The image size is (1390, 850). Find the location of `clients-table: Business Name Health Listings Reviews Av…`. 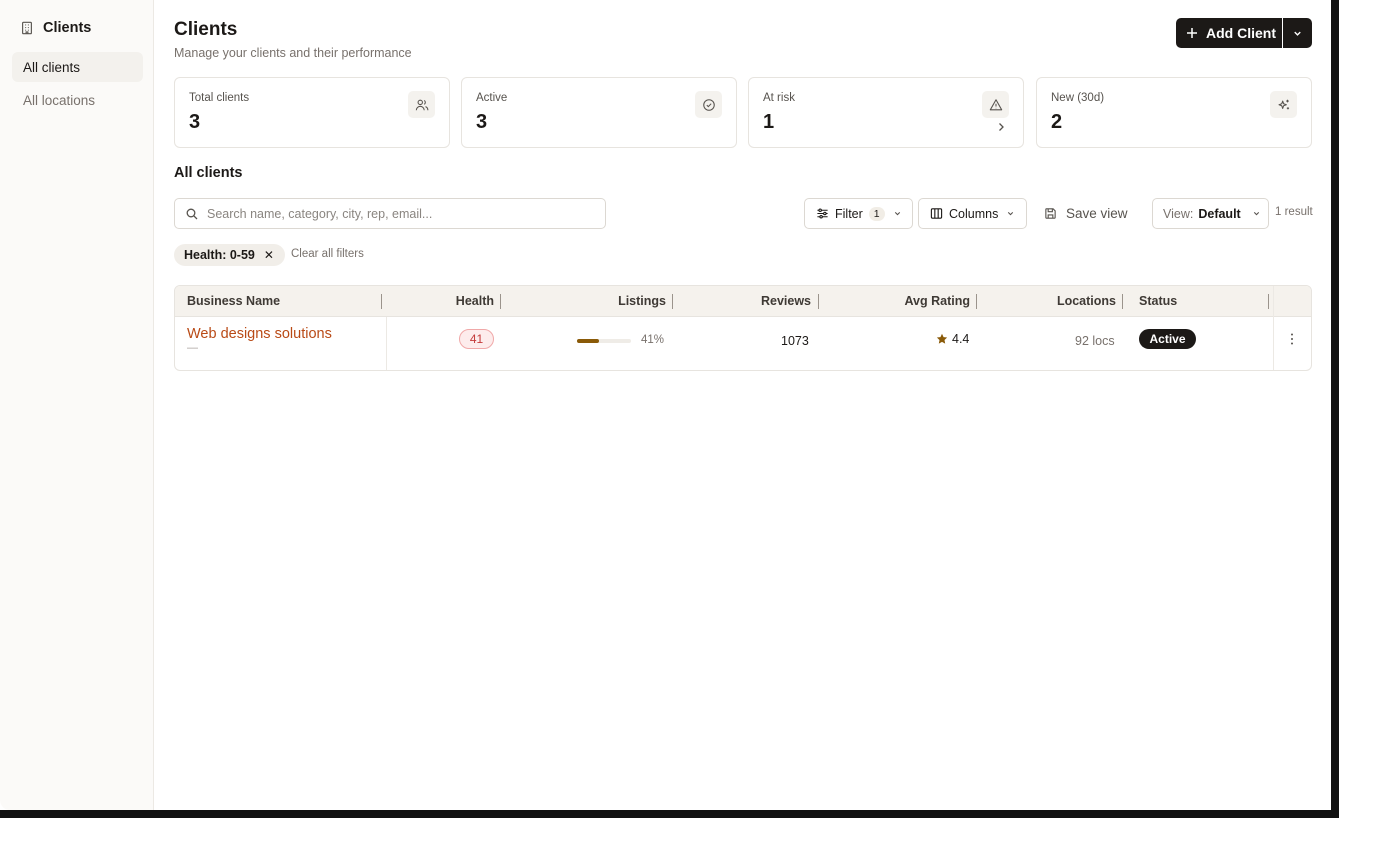

clients-table: Business Name Health Listings Reviews Av… is located at coordinates (743, 328).